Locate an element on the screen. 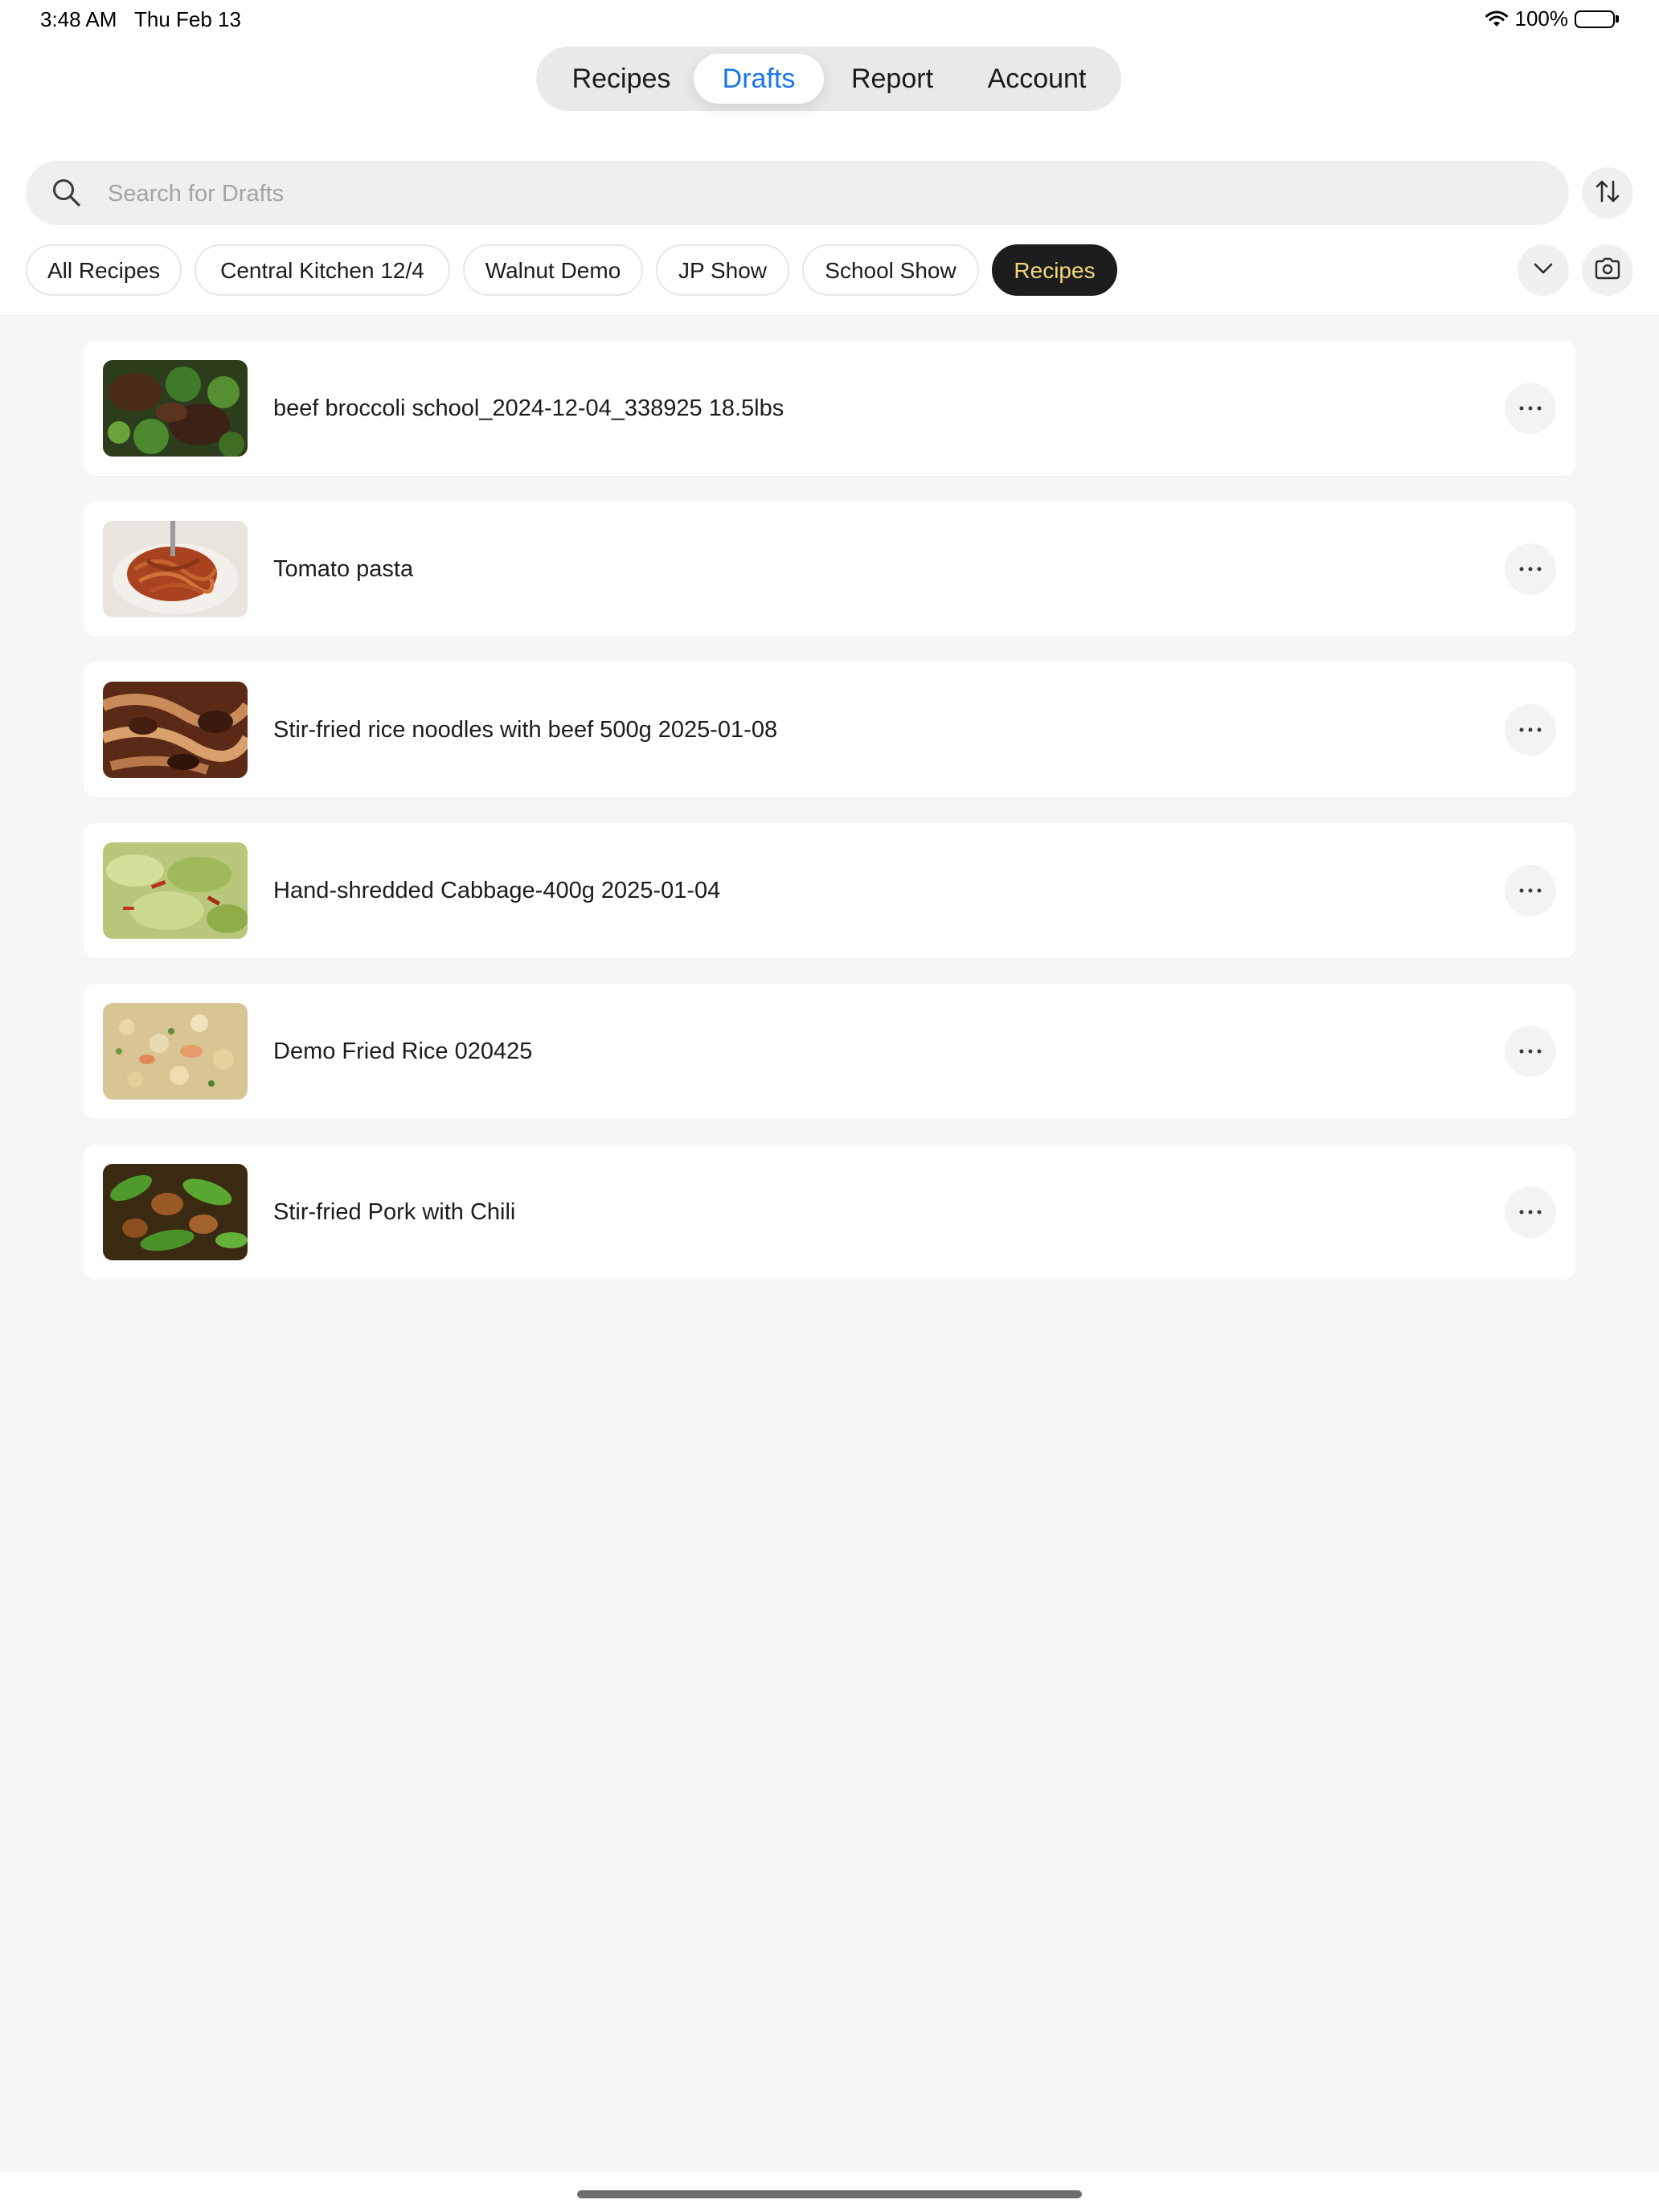 The image size is (1659, 2212). search-input is located at coordinates (823, 194).